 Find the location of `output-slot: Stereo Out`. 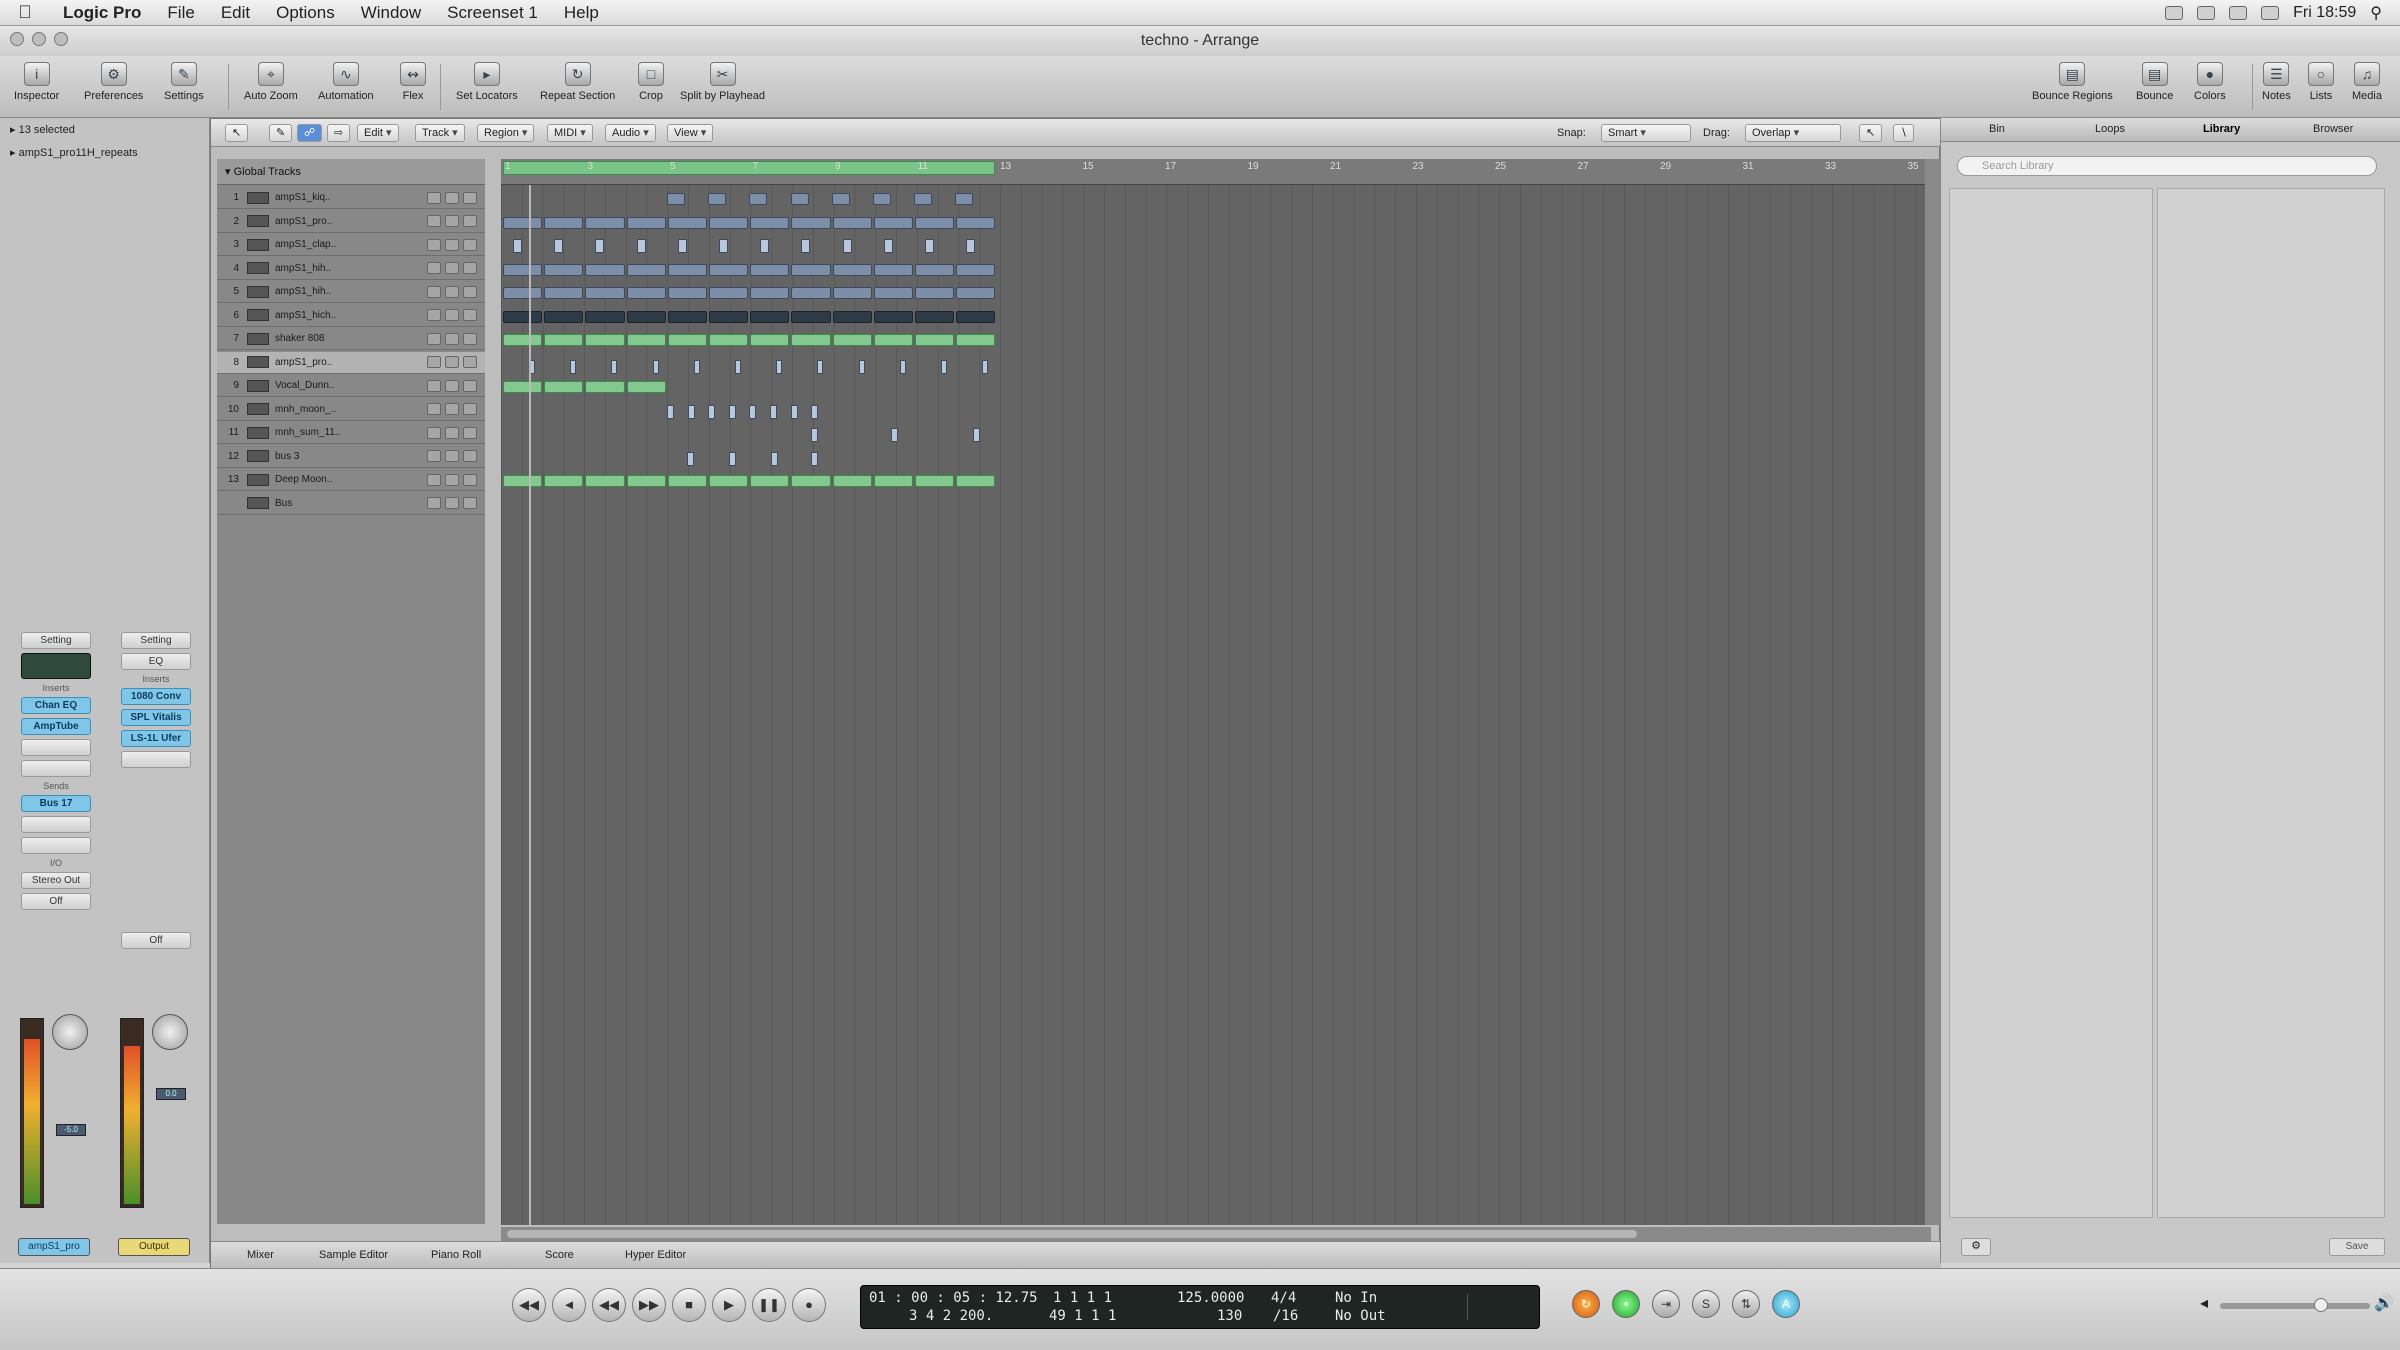

output-slot: Stereo Out is located at coordinates (56, 880).